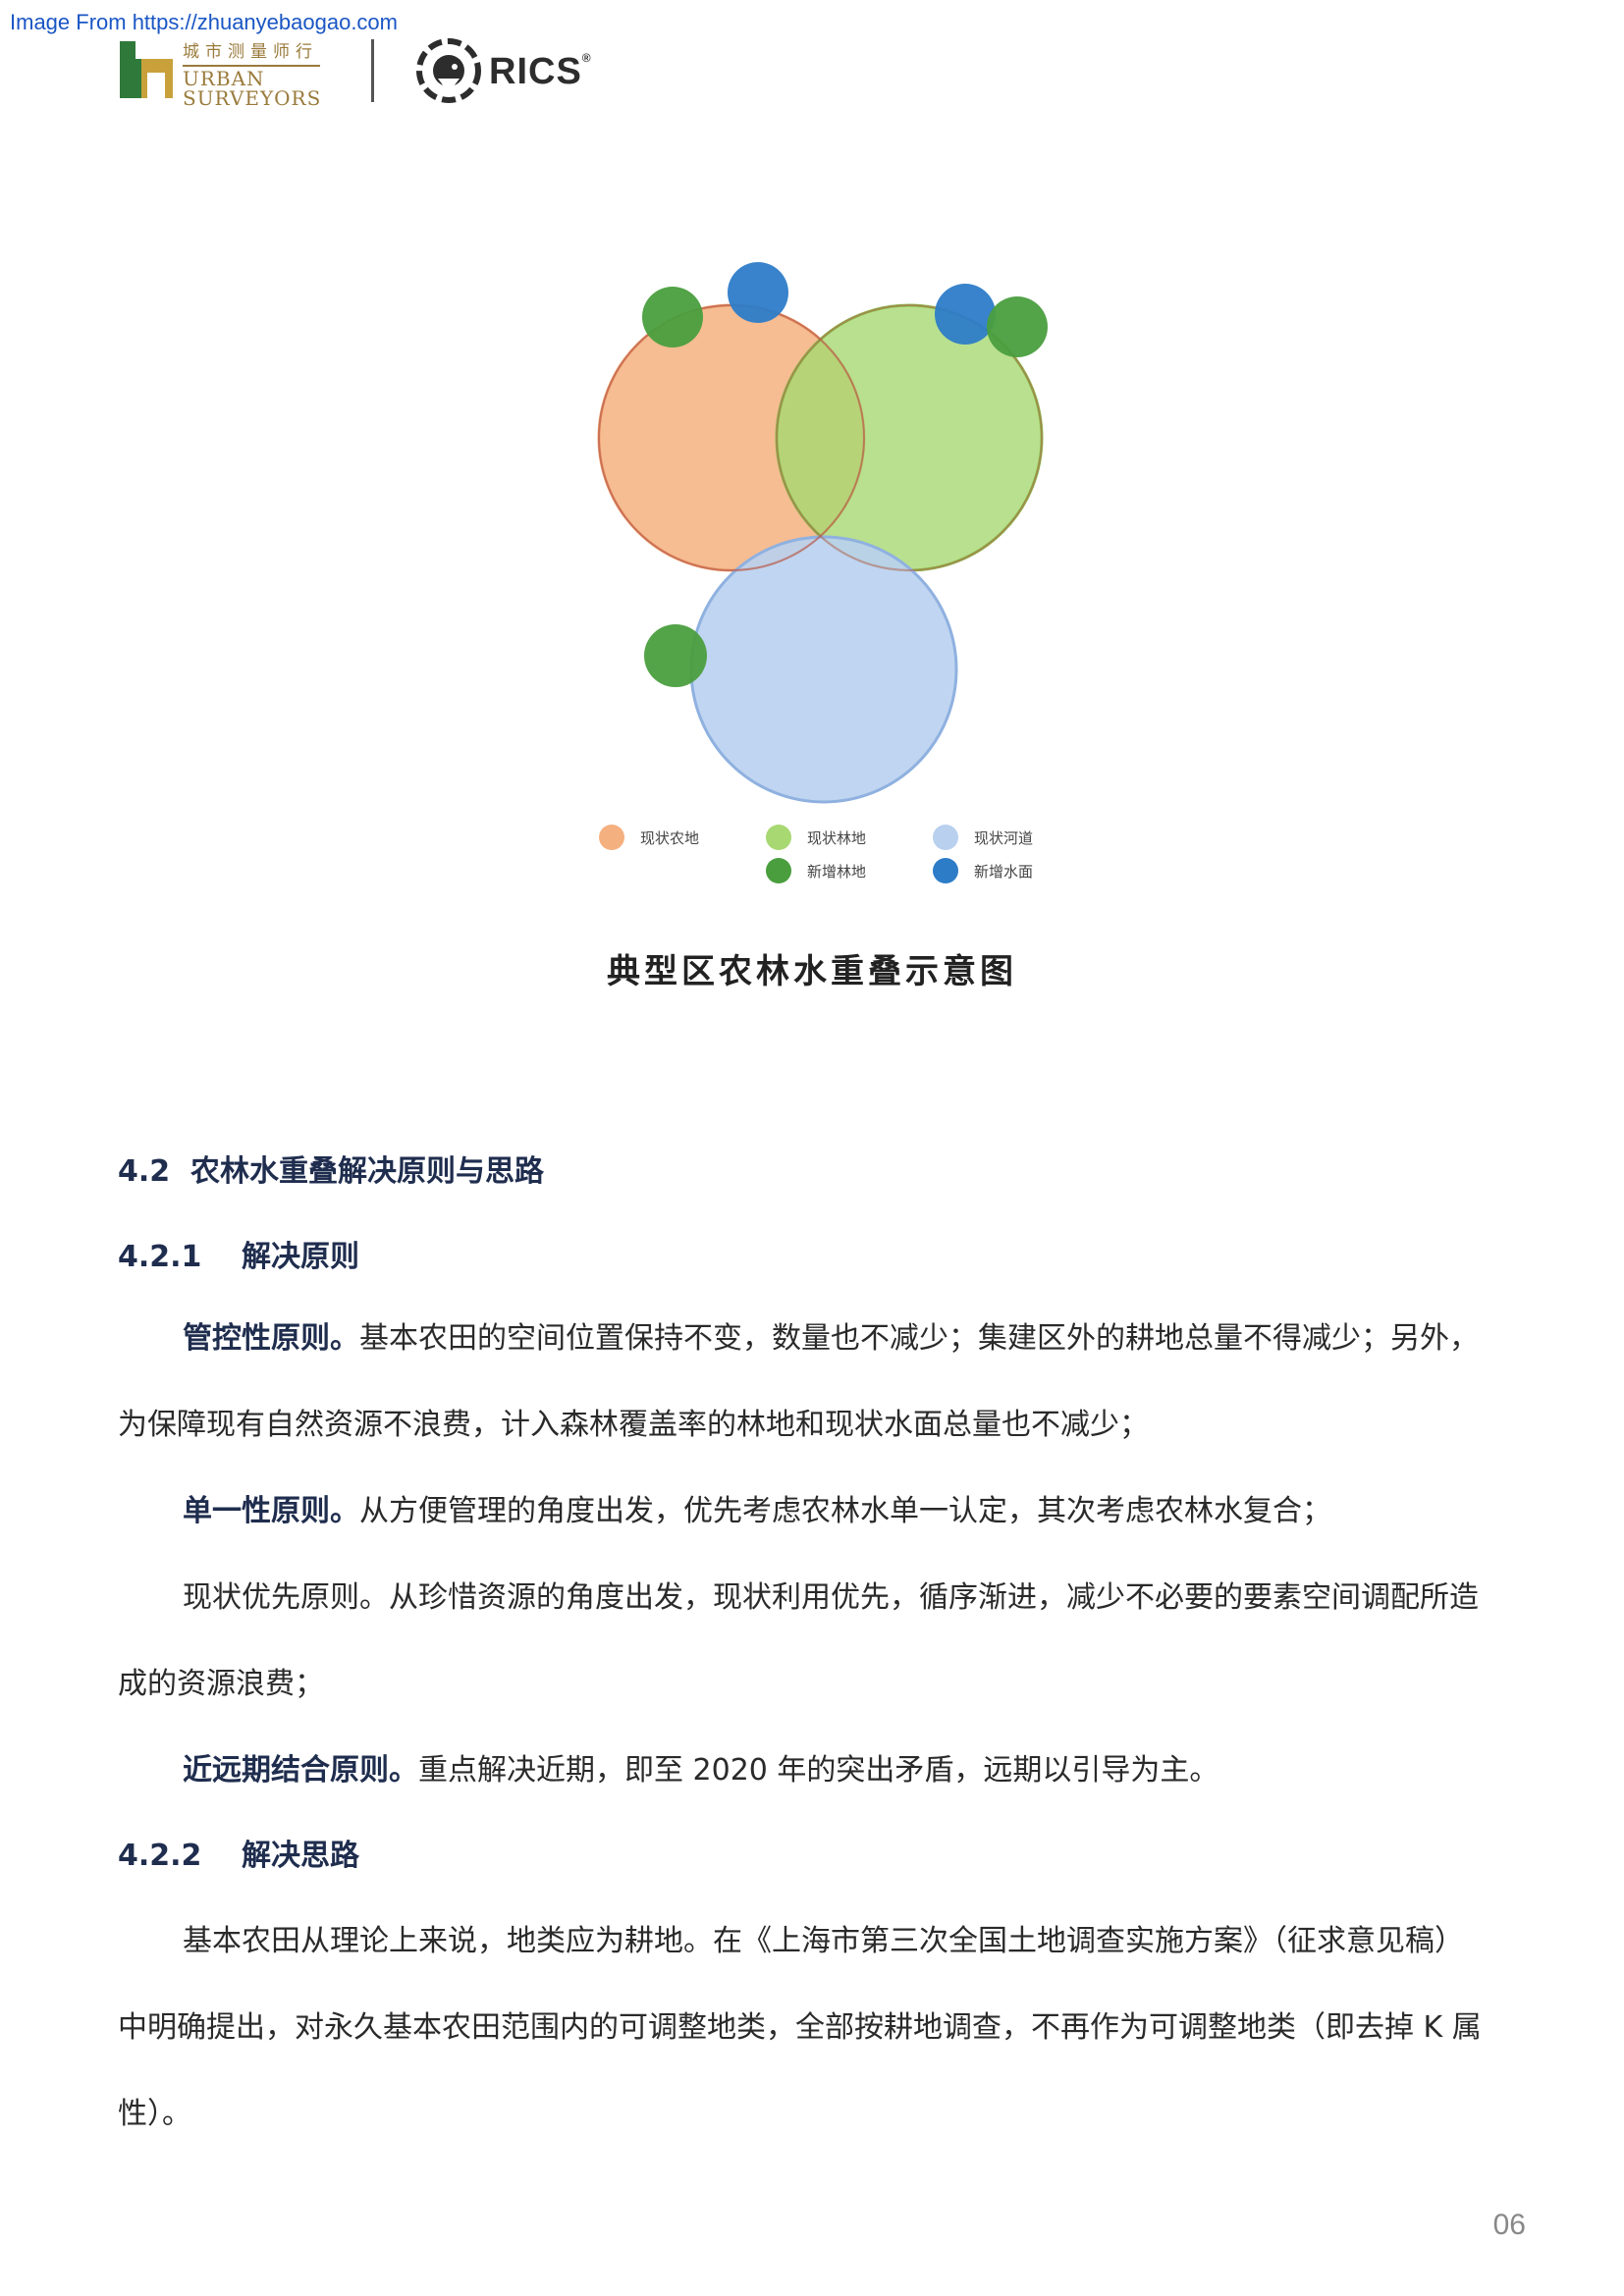 This screenshot has height=2296, width=1624. What do you see at coordinates (250, 52) in the screenshot?
I see `urban-surveyors-chinese-name: 城市测量师行` at bounding box center [250, 52].